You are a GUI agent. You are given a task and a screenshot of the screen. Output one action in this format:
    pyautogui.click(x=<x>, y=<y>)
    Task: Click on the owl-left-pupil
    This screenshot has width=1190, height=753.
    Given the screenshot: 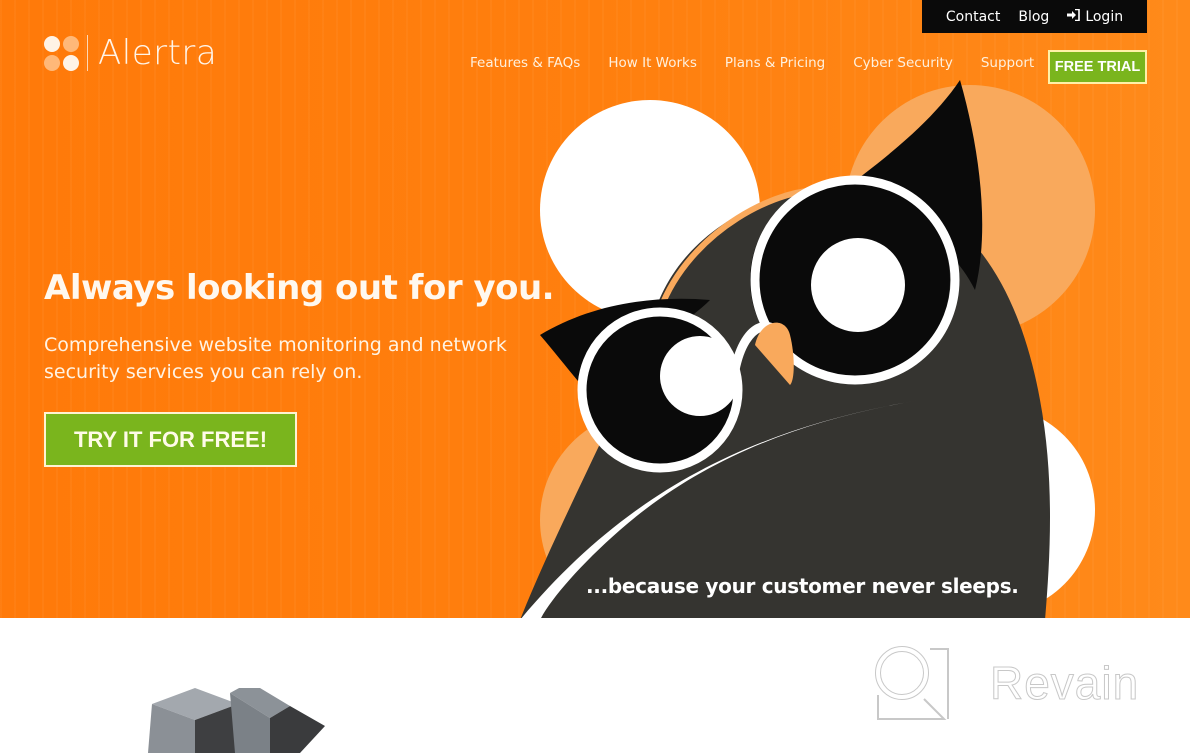 What is the action you would take?
    pyautogui.click(x=700, y=376)
    